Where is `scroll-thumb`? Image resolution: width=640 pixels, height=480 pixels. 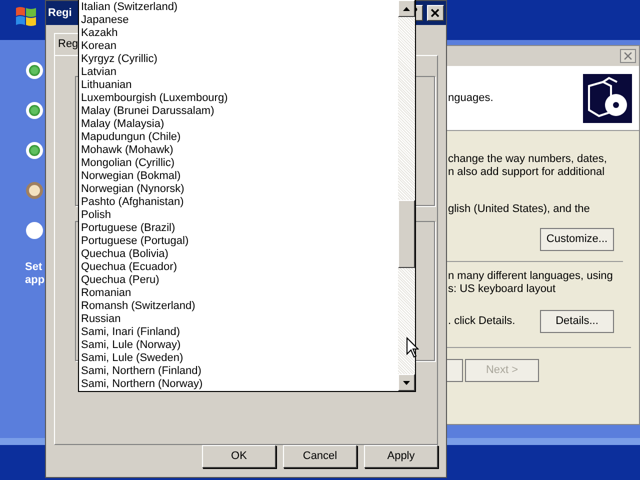 scroll-thumb is located at coordinates (406, 234).